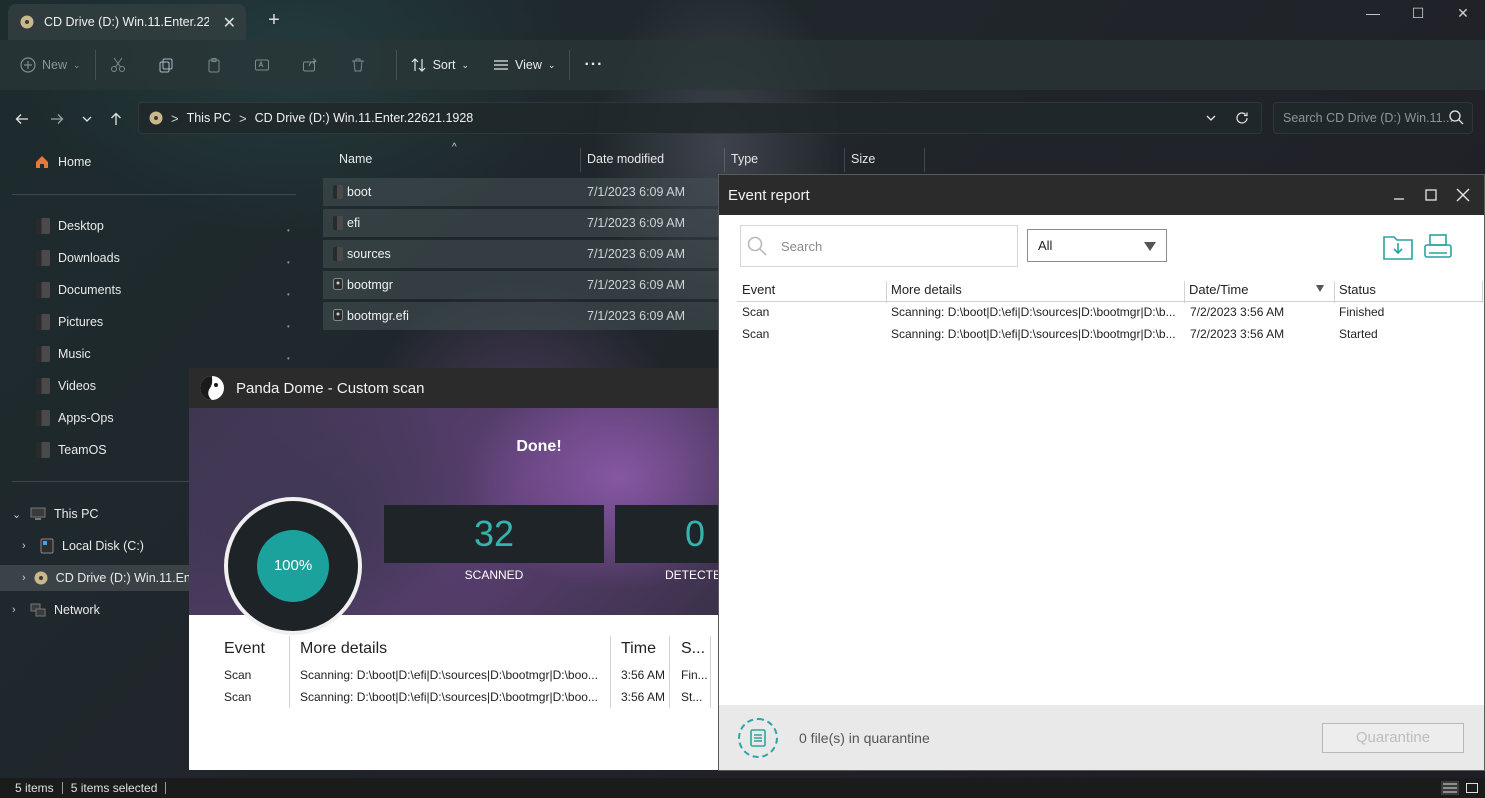 This screenshot has height=798, width=1485. Describe the element at coordinates (274, 20) in the screenshot. I see `new-tab-button: +` at that location.